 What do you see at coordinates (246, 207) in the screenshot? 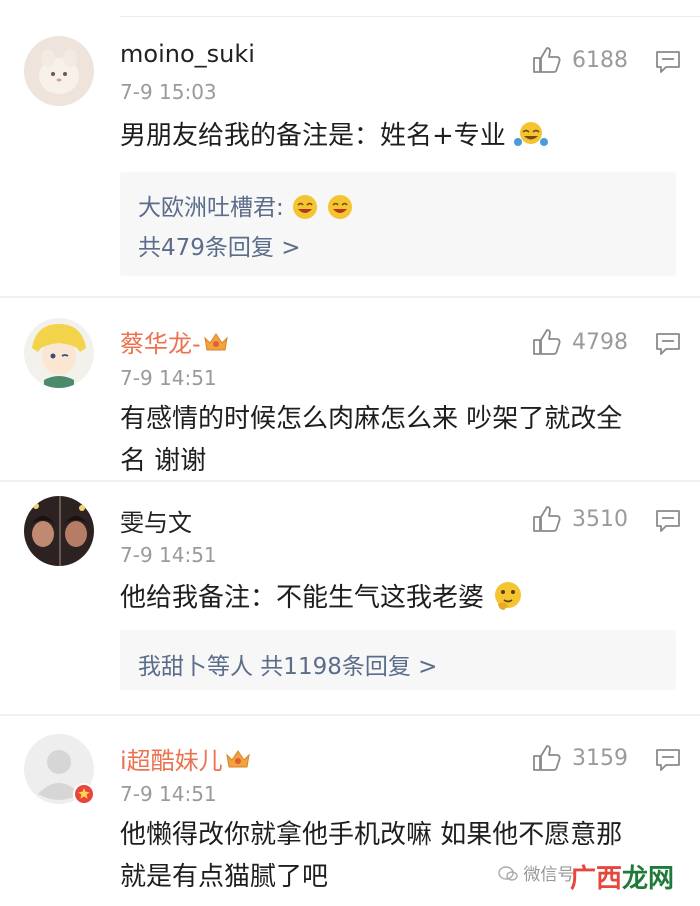
I see `reply-author: 大欧洲吐槽君:` at bounding box center [246, 207].